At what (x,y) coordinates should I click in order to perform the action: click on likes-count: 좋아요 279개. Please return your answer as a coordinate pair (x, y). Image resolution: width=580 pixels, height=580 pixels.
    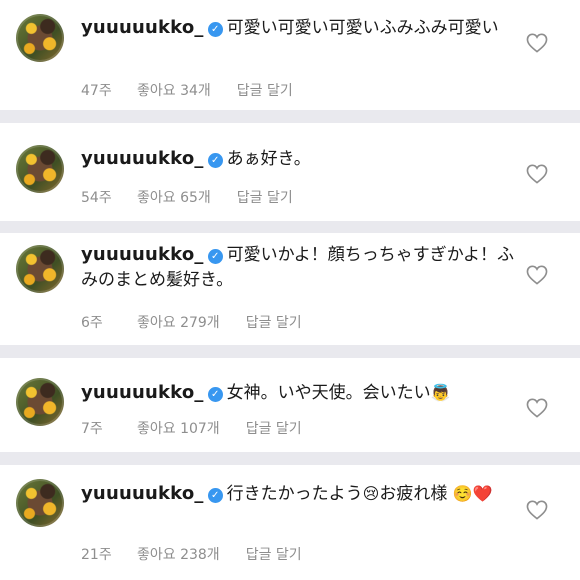
    Looking at the image, I should click on (178, 322).